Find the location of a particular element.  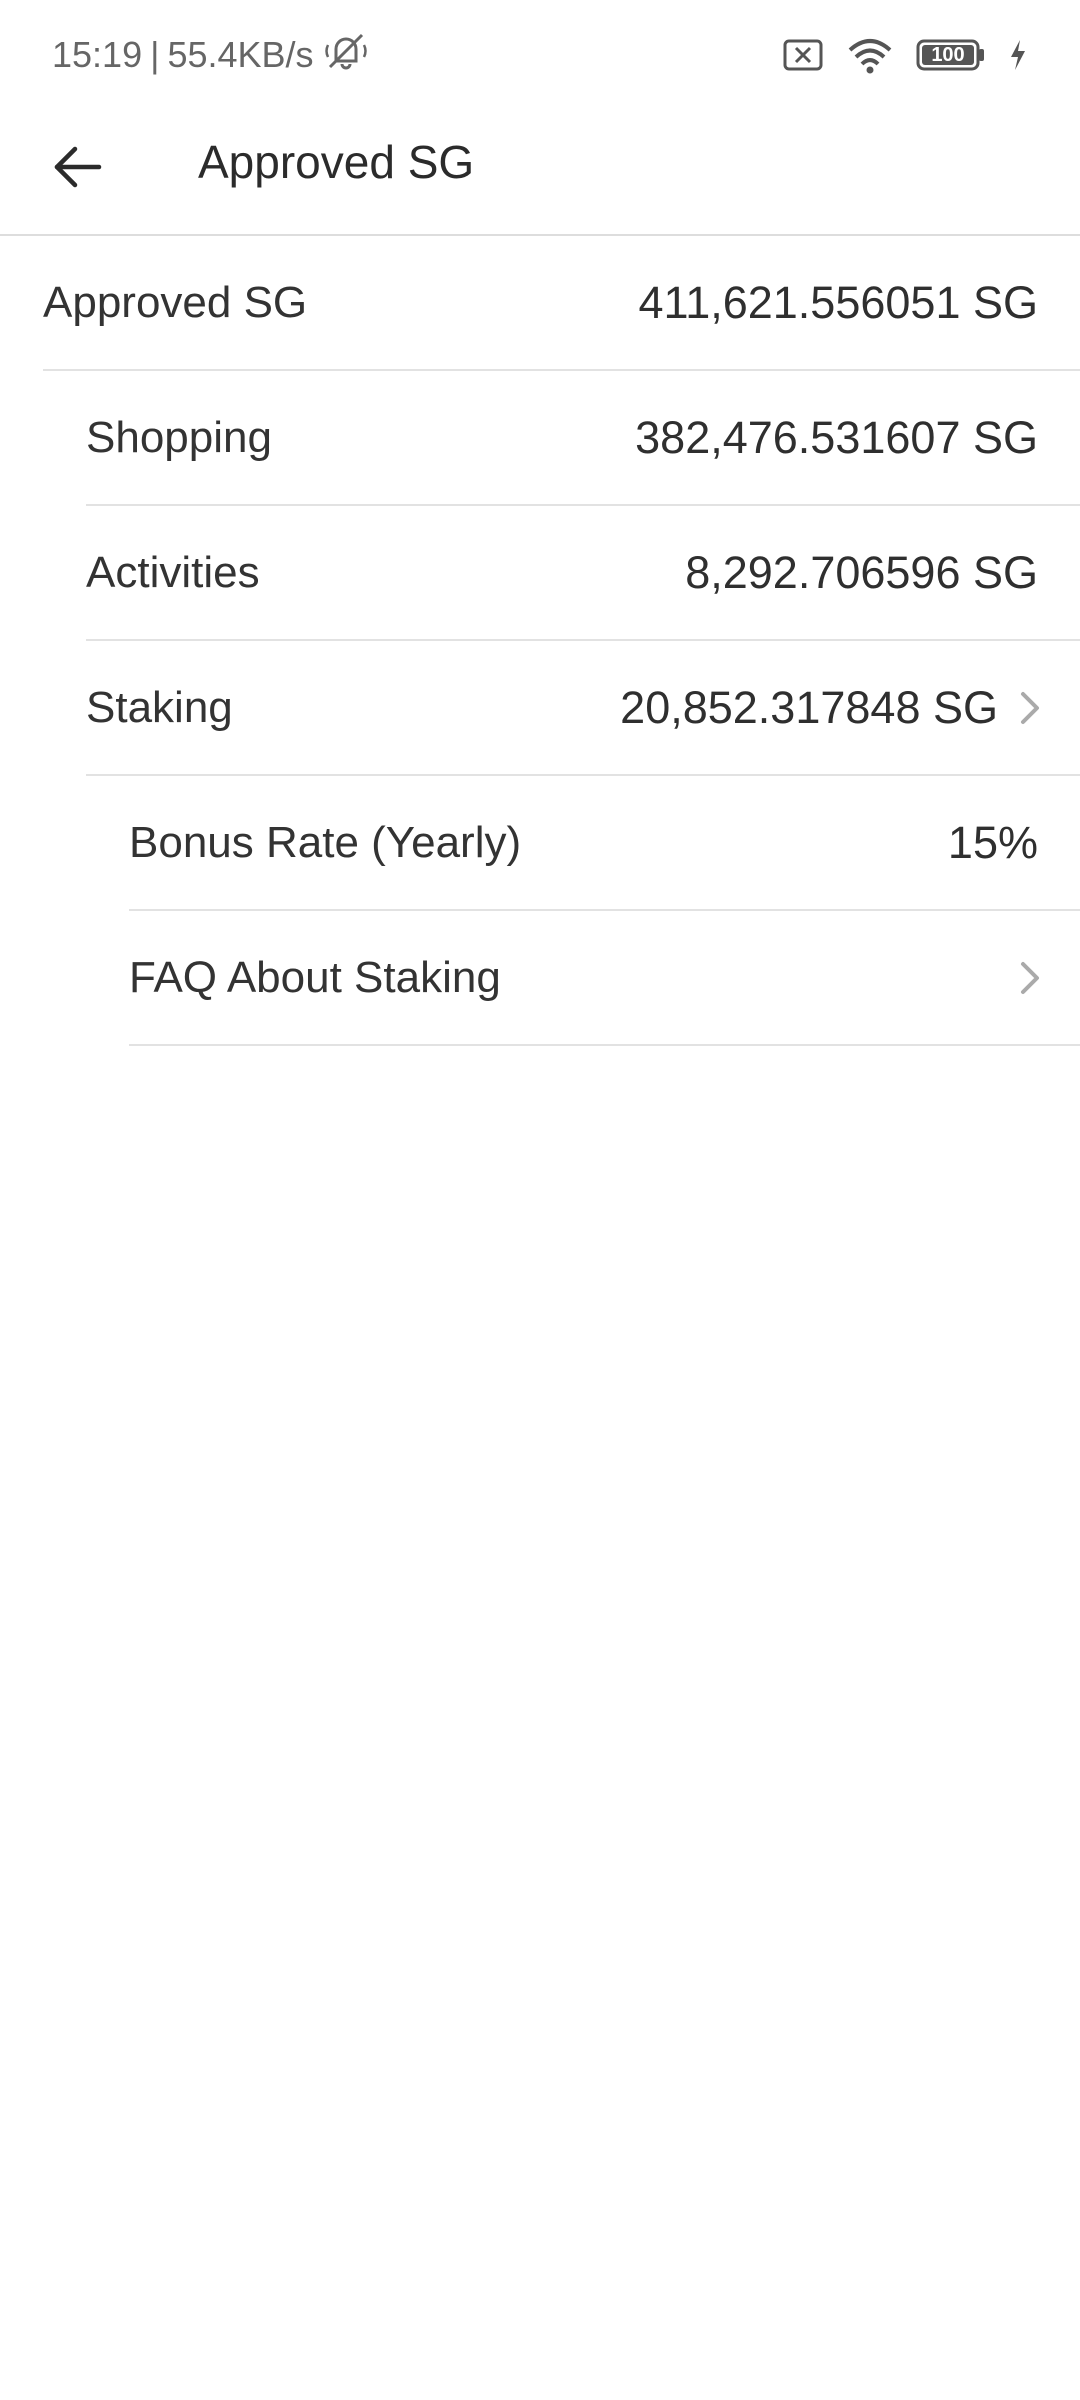

status-bar: 15:19 | 55.4KB/s 100 is located at coordinates (540, 55).